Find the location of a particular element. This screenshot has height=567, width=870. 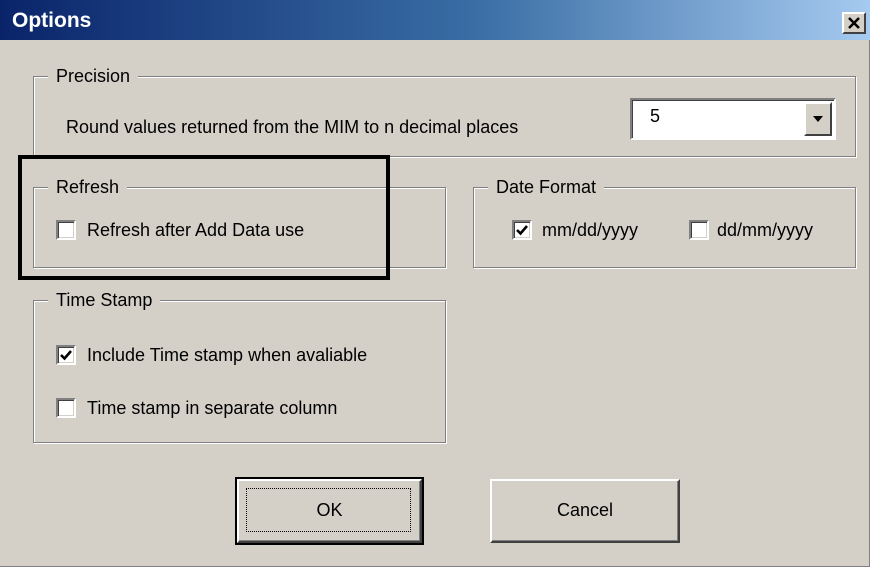

decimal-places-value: 5 is located at coordinates (655, 116).